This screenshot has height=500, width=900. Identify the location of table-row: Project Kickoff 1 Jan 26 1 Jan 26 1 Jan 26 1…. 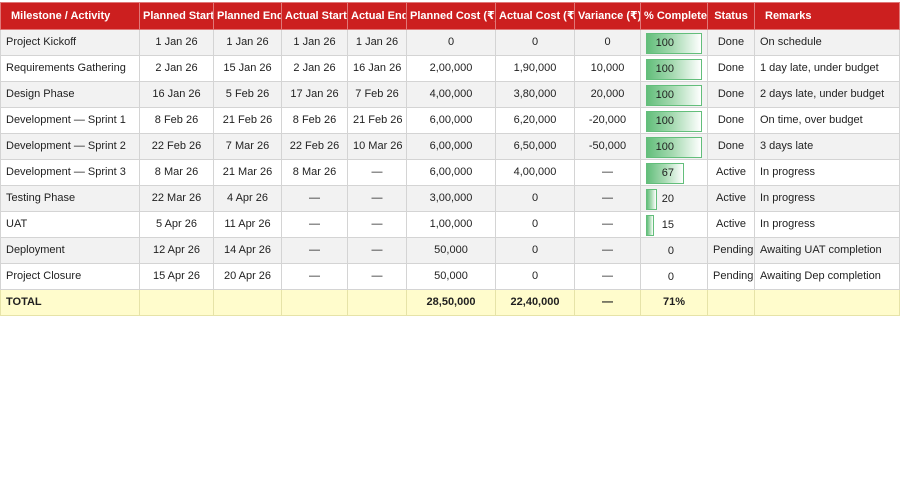
(450, 42).